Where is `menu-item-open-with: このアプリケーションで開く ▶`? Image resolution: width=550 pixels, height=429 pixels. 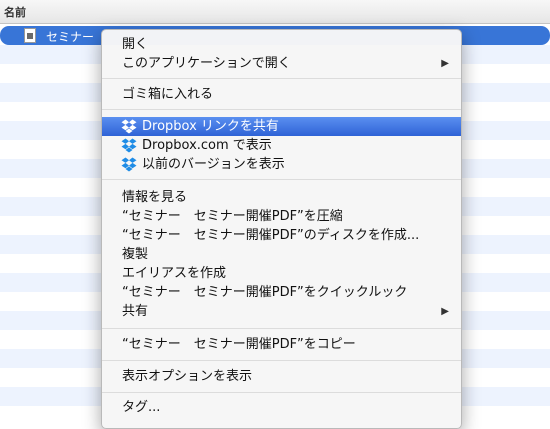 menu-item-open-with: このアプリケーションで開く ▶ is located at coordinates (281, 63).